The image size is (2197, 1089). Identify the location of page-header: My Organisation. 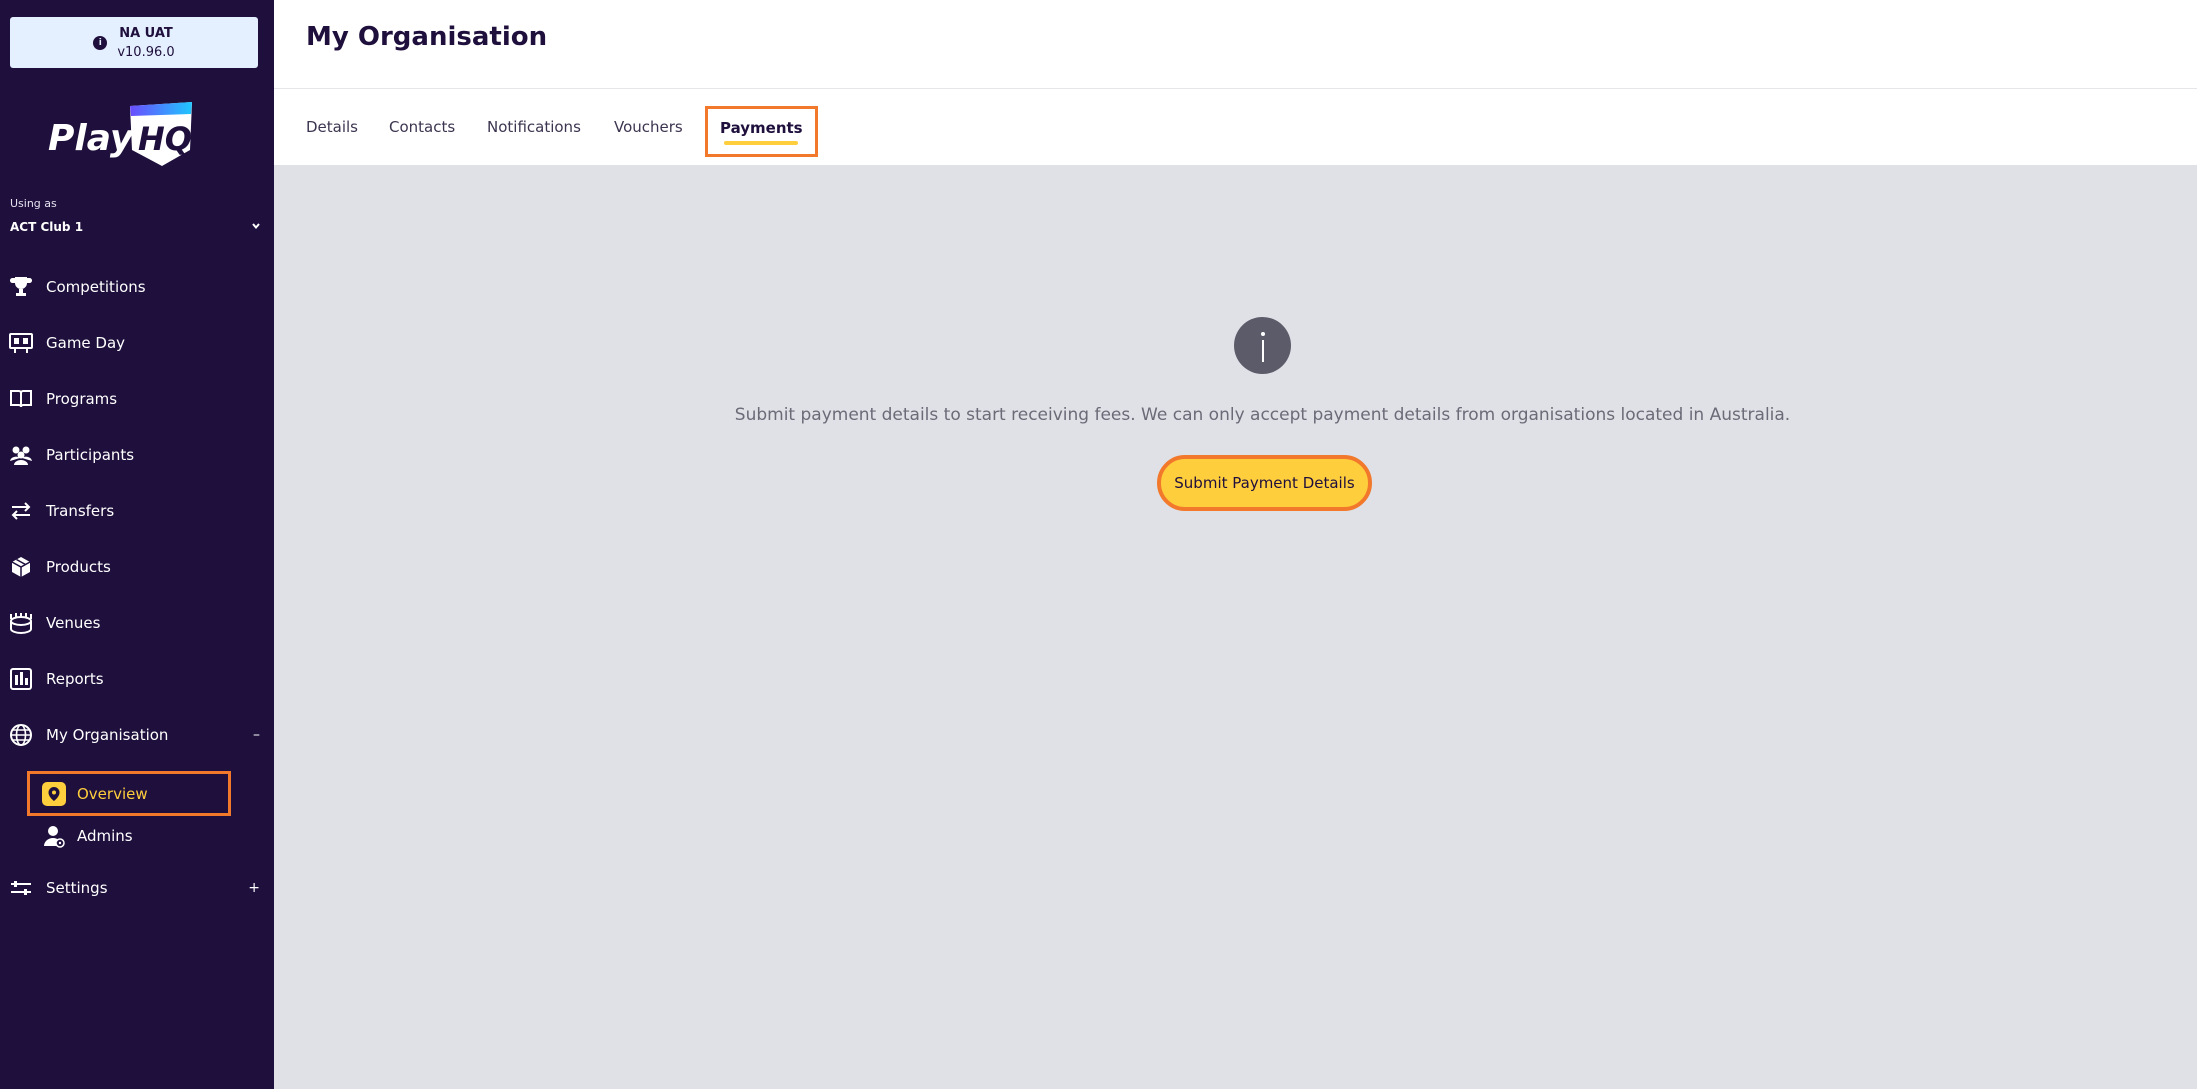
(1235, 44).